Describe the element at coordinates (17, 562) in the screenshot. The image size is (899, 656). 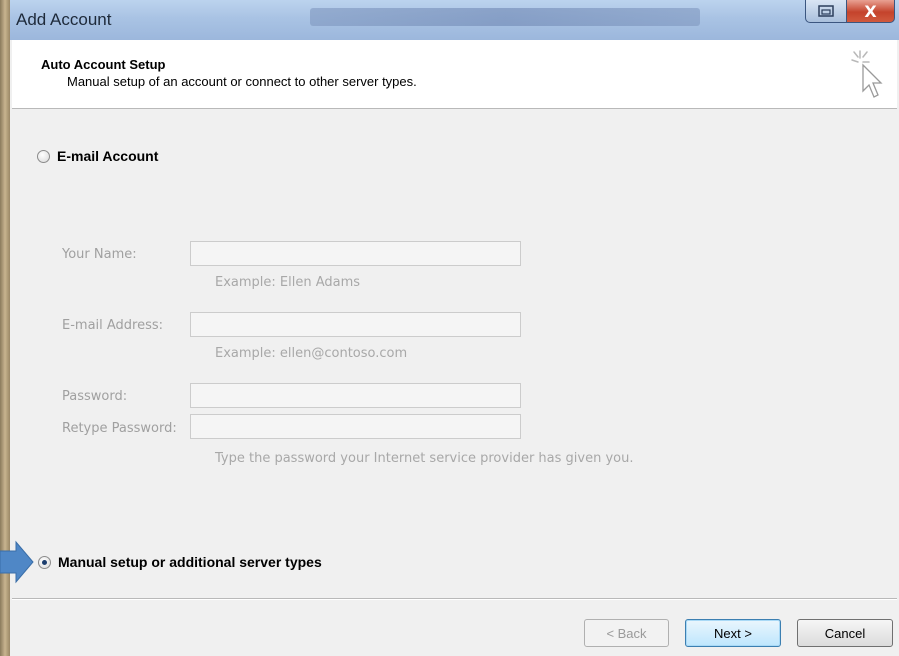
I see `pointer-arrow-icon` at that location.